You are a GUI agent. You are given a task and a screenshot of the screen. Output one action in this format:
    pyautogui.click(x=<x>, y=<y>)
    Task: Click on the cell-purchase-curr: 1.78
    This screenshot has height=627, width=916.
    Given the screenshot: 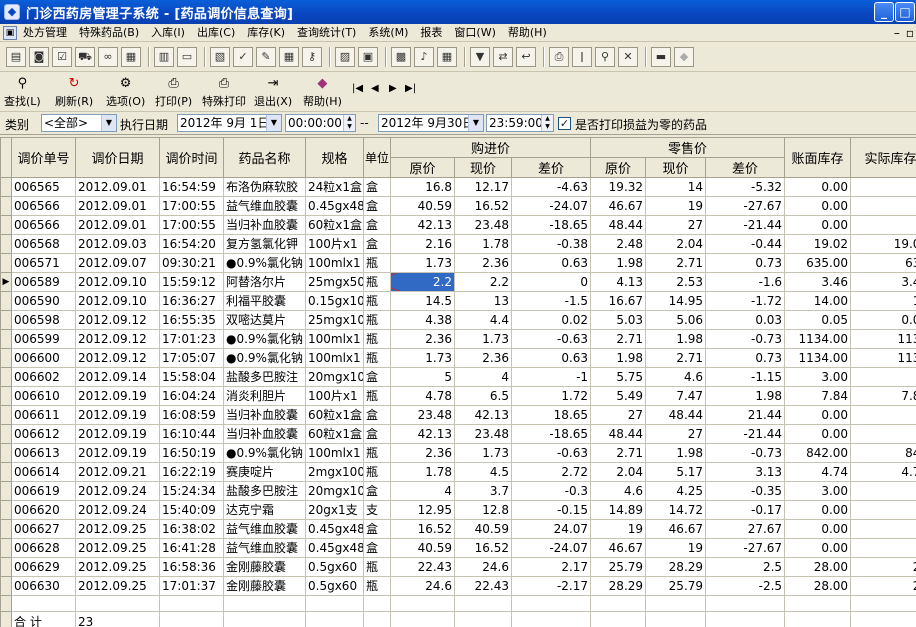 What is the action you would take?
    pyautogui.click(x=483, y=244)
    